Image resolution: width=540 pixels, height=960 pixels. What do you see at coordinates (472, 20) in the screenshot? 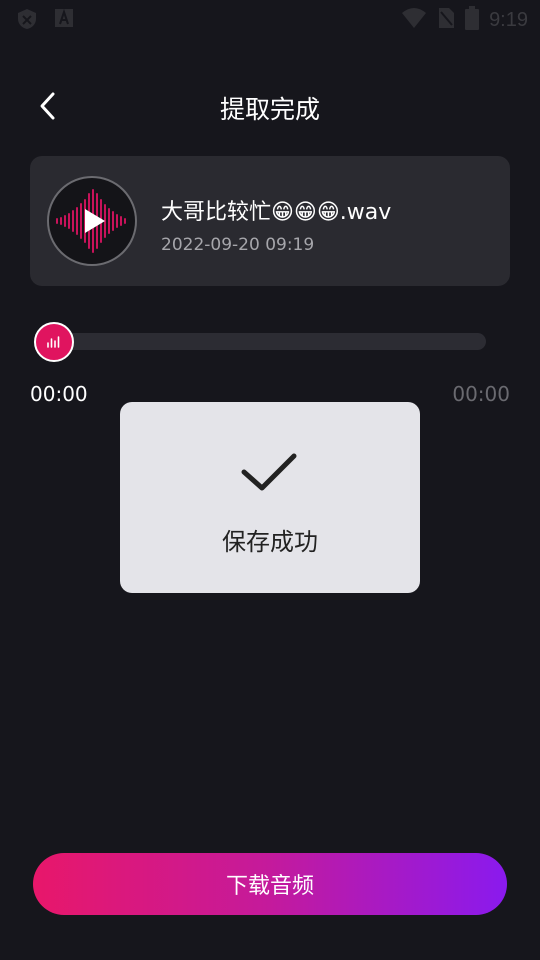
I see `battery-icon` at bounding box center [472, 20].